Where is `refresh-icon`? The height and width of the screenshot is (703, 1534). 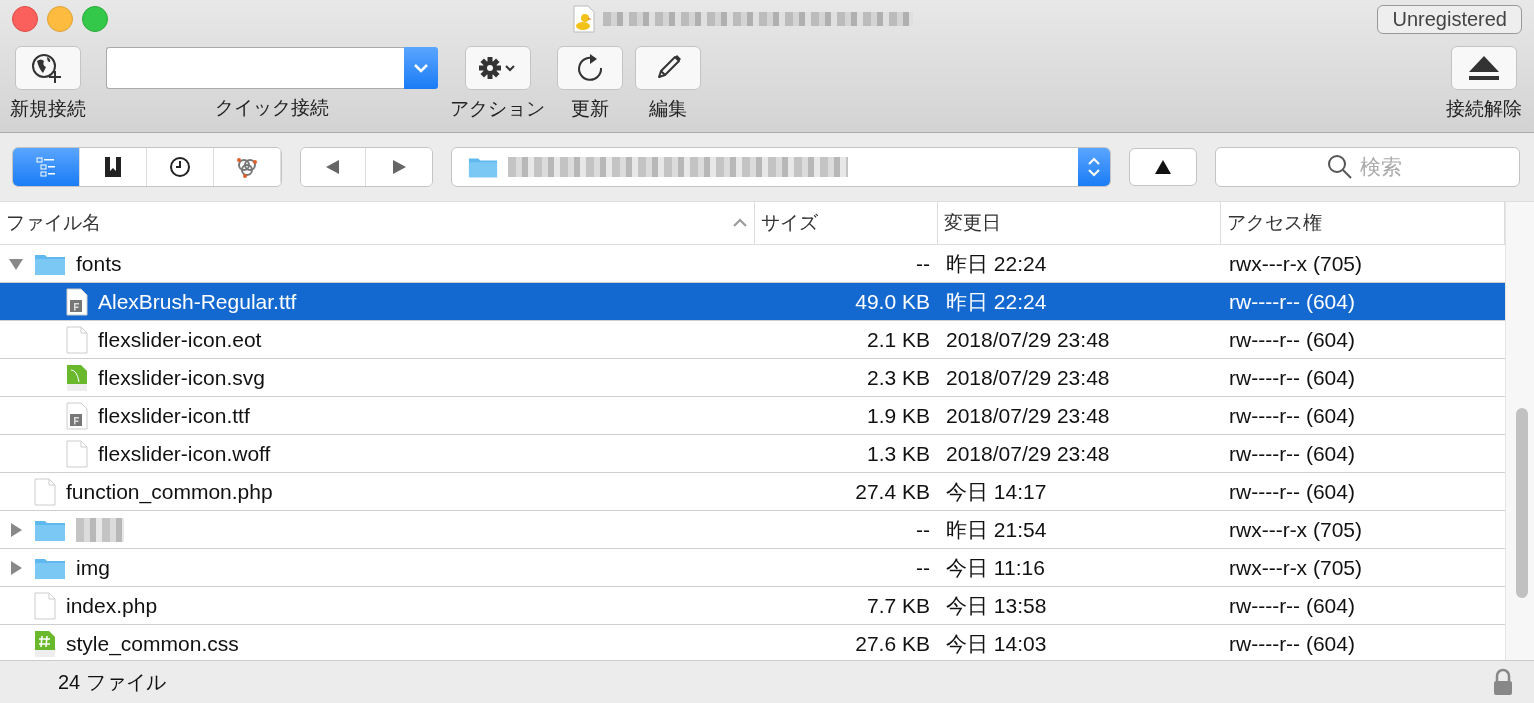
refresh-icon is located at coordinates (590, 68).